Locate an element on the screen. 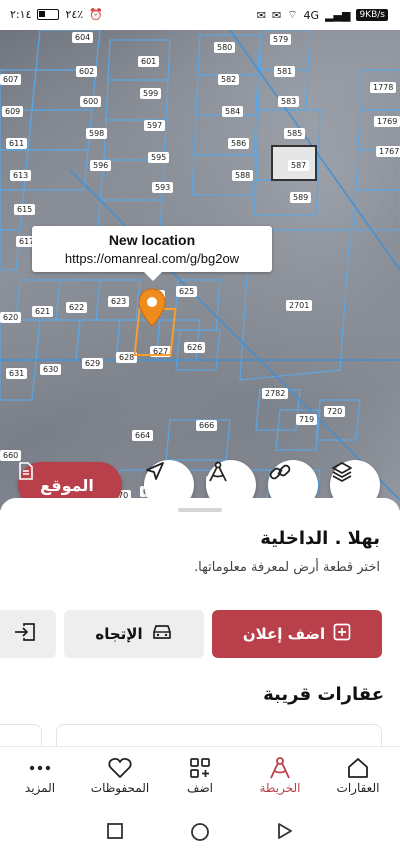 The image size is (400, 856). plot-label: 584 is located at coordinates (233, 111).